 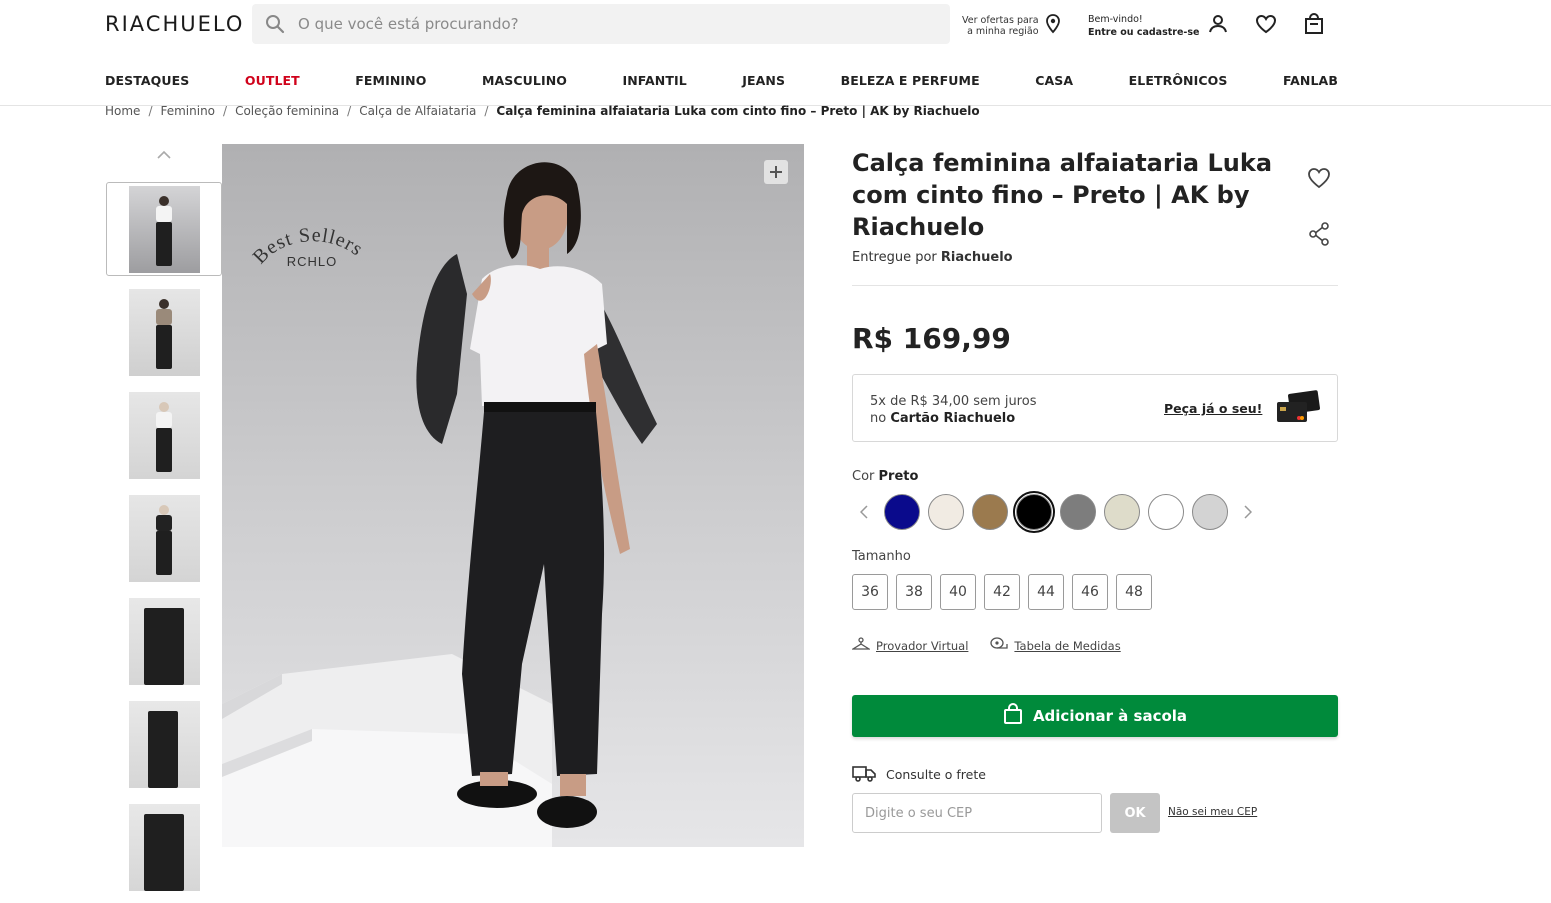 I want to click on login-link: Bem-vindo! Entre ou cadastre-se, so click(x=1143, y=26).